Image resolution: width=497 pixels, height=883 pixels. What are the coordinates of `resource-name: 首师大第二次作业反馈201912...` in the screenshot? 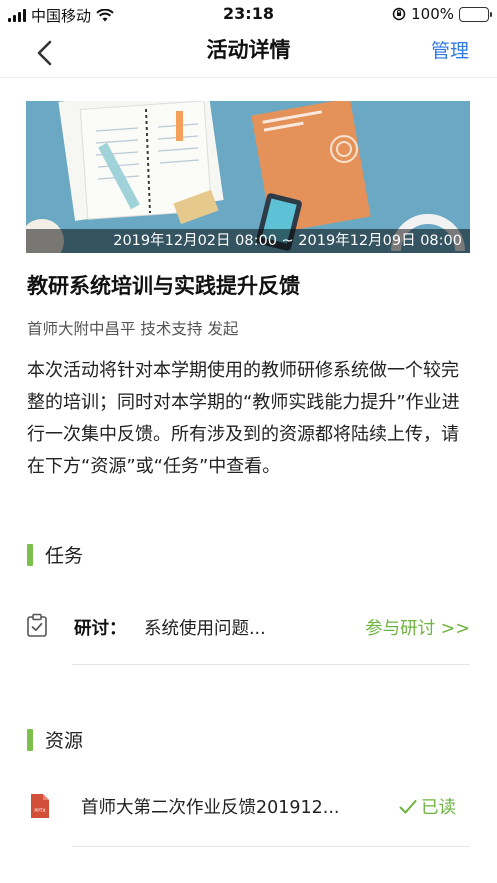 It's located at (210, 808).